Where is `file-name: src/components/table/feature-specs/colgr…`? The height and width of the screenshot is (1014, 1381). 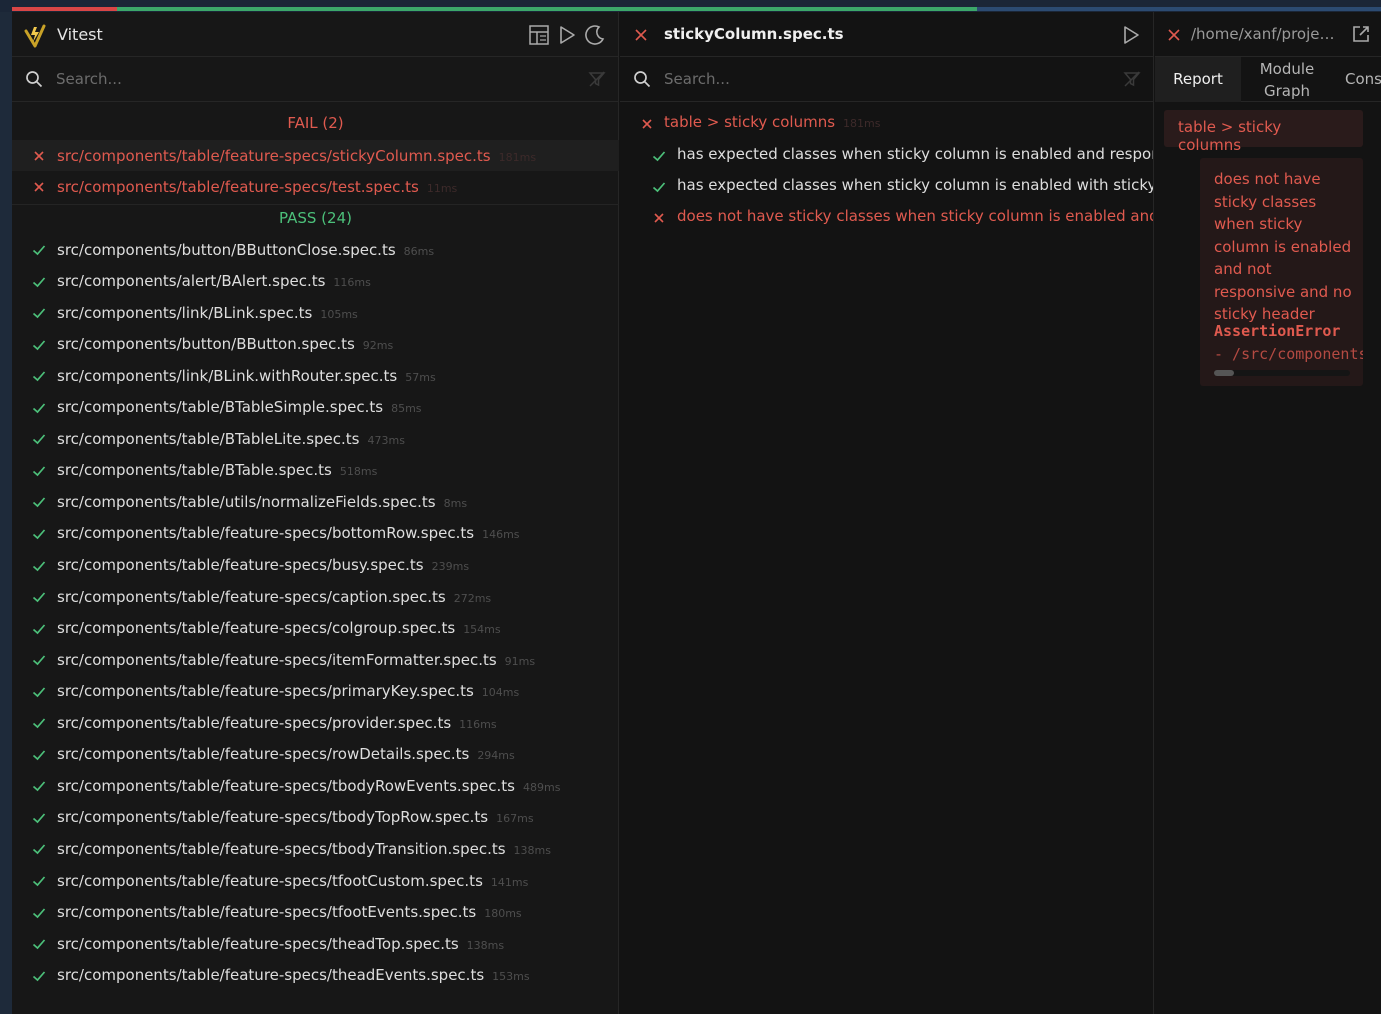
file-name: src/components/table/feature-specs/colgr… is located at coordinates (279, 628).